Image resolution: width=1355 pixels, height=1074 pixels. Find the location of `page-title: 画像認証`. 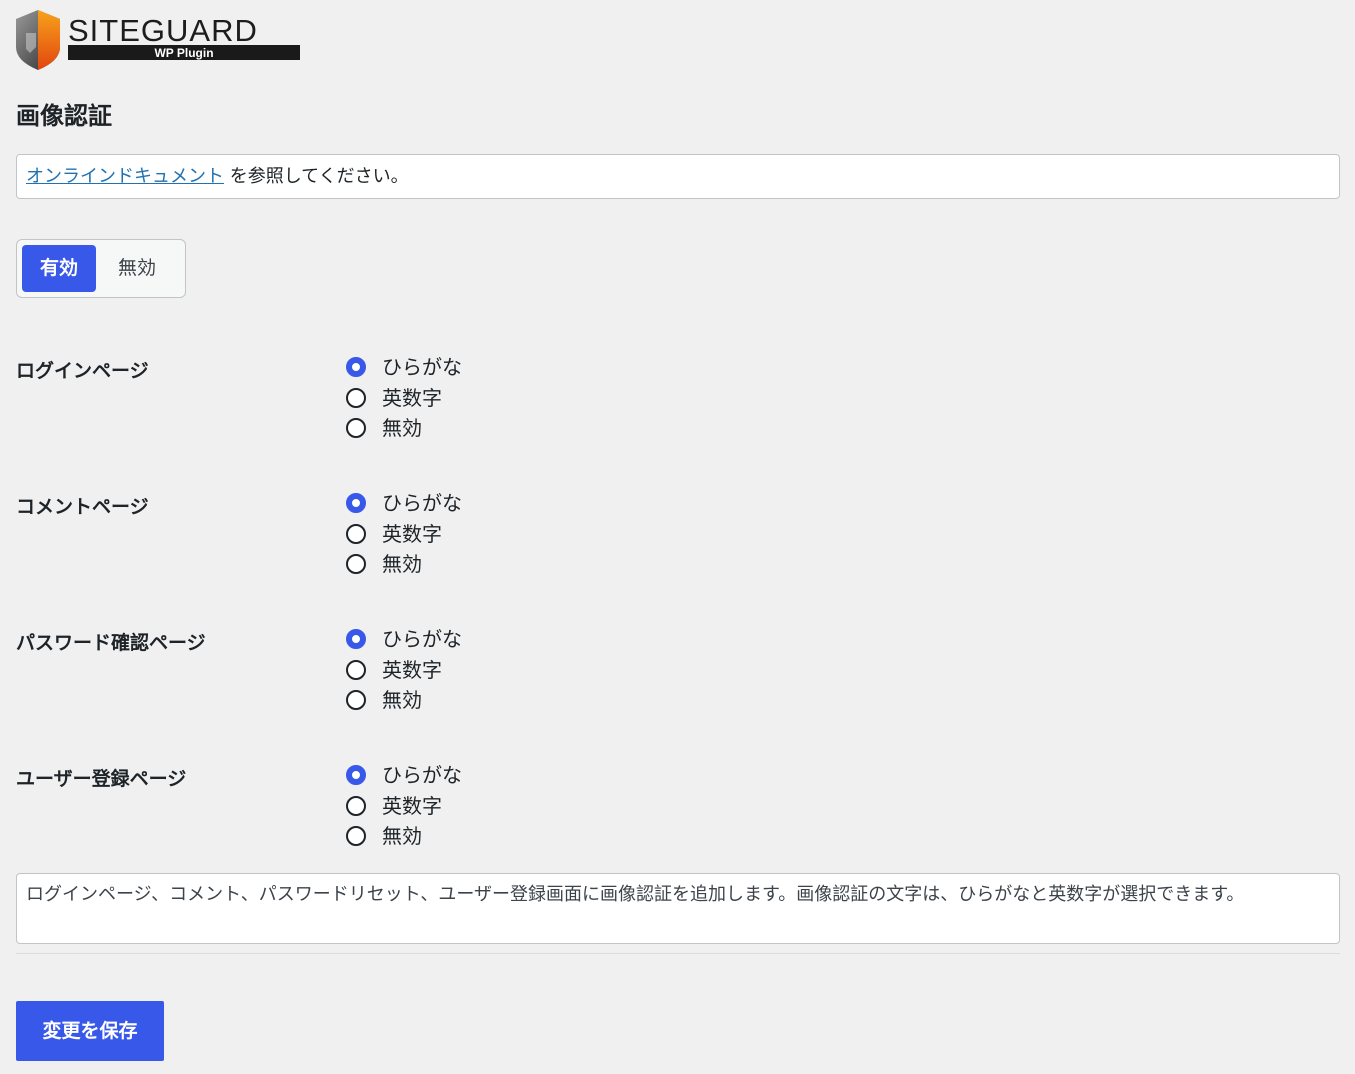

page-title: 画像認証 is located at coordinates (64, 116).